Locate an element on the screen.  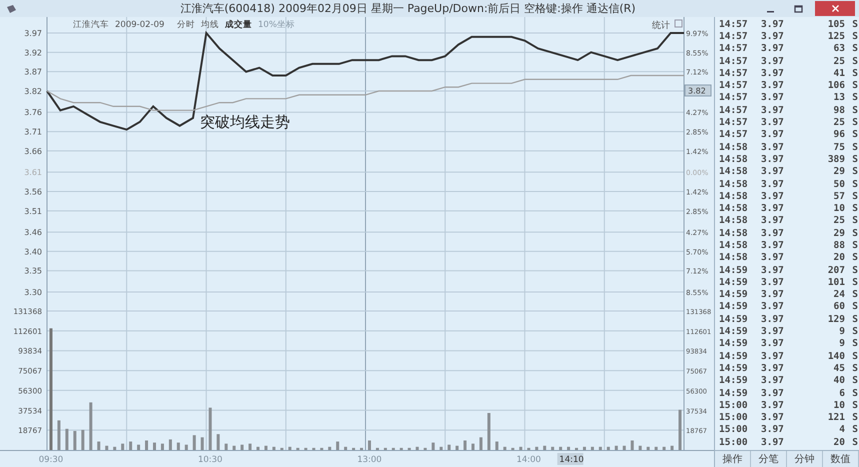
price-axis-label: 3.35 is located at coordinates (33, 271).